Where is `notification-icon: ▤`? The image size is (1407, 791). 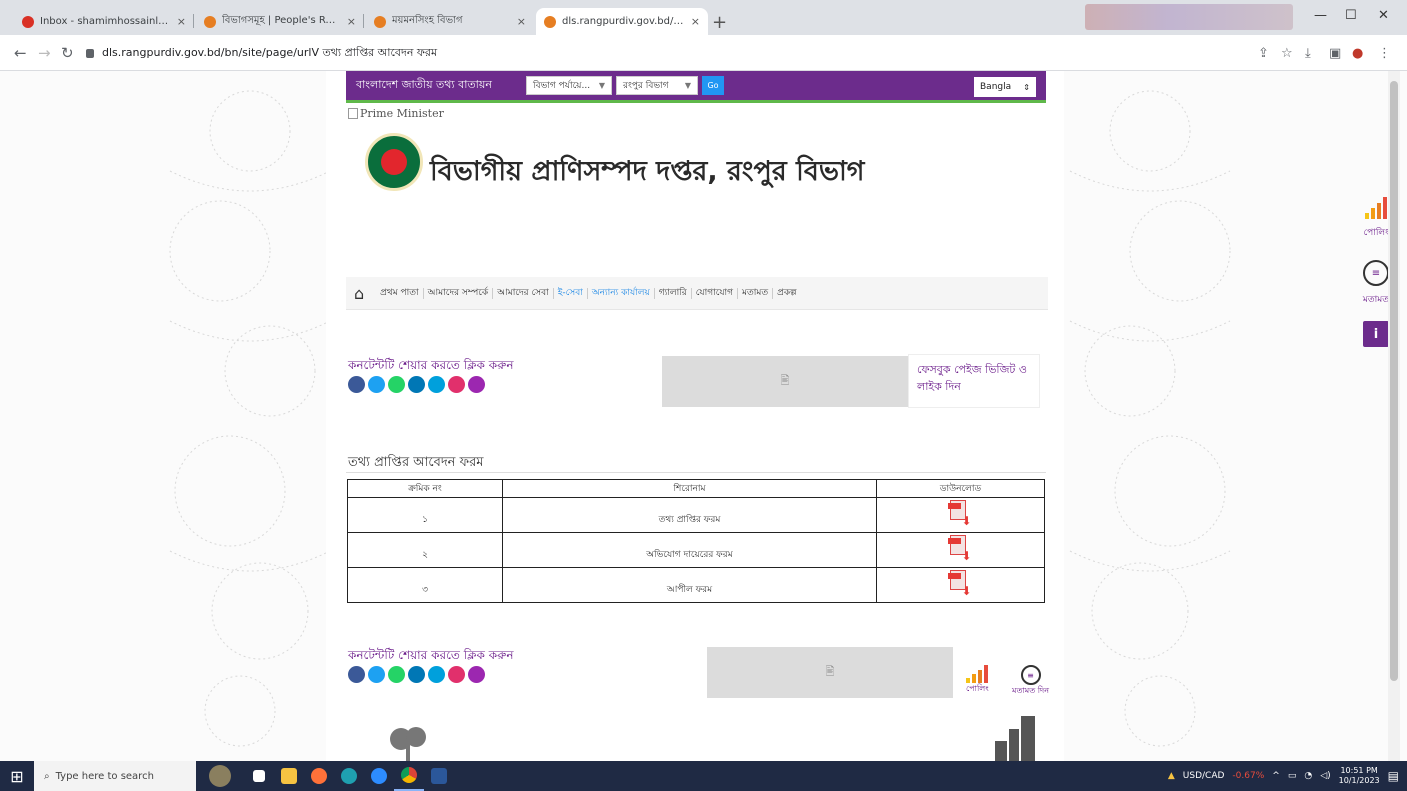 notification-icon: ▤ is located at coordinates (1393, 776).